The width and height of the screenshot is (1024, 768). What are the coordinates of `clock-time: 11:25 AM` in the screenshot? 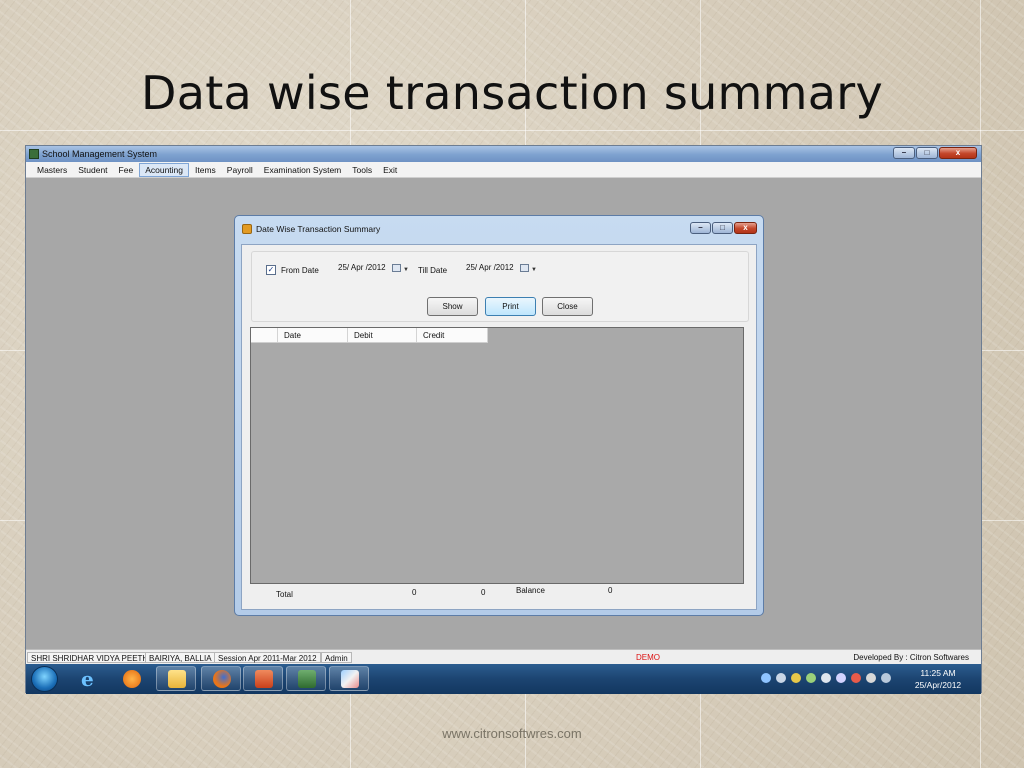 It's located at (938, 673).